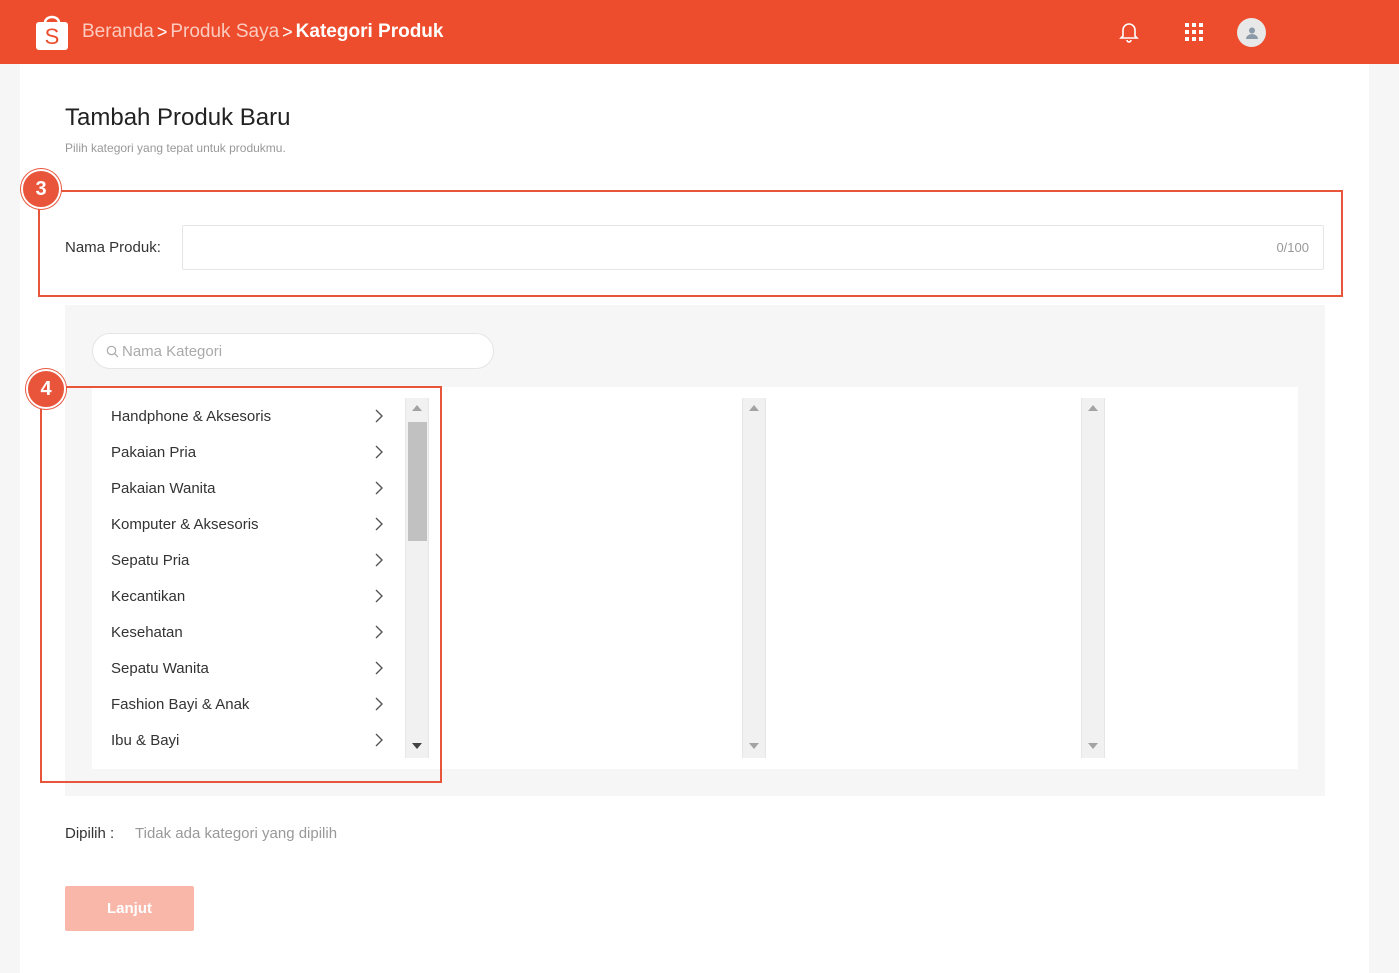  I want to click on category-search, so click(293, 351).